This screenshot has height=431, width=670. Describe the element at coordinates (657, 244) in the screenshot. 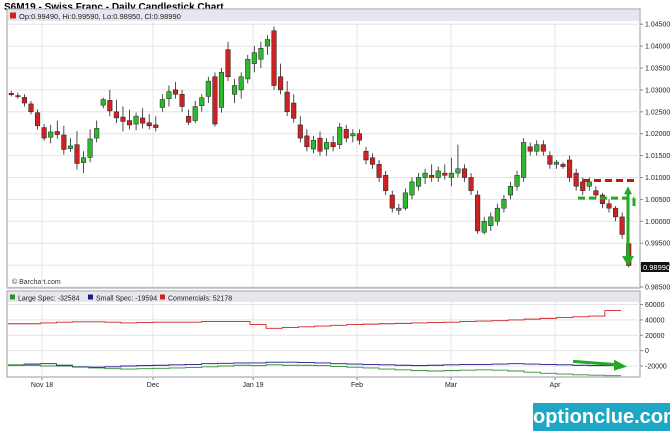

I see `price-tick-label: 0.99500` at that location.